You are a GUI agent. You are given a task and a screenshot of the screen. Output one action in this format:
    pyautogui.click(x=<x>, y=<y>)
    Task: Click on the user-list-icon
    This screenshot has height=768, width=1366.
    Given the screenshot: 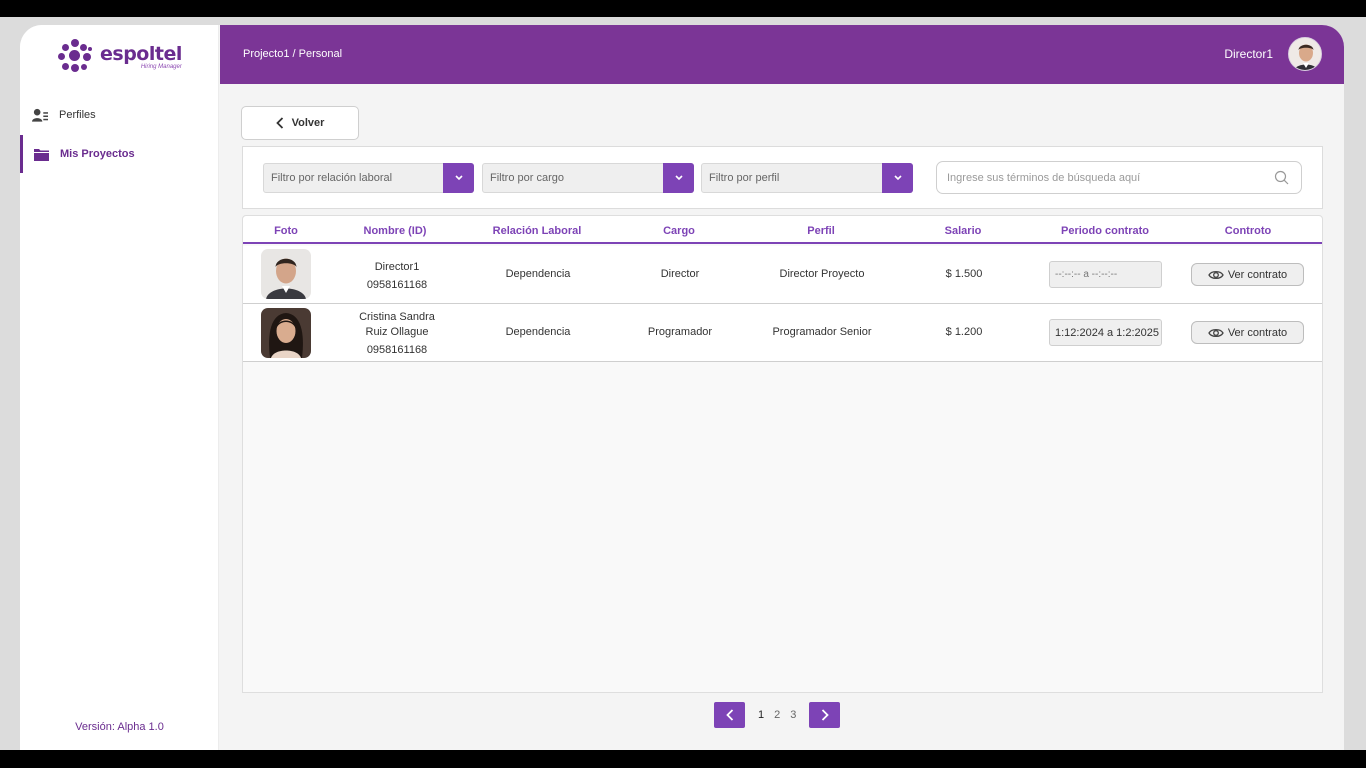 What is the action you would take?
    pyautogui.click(x=40, y=115)
    